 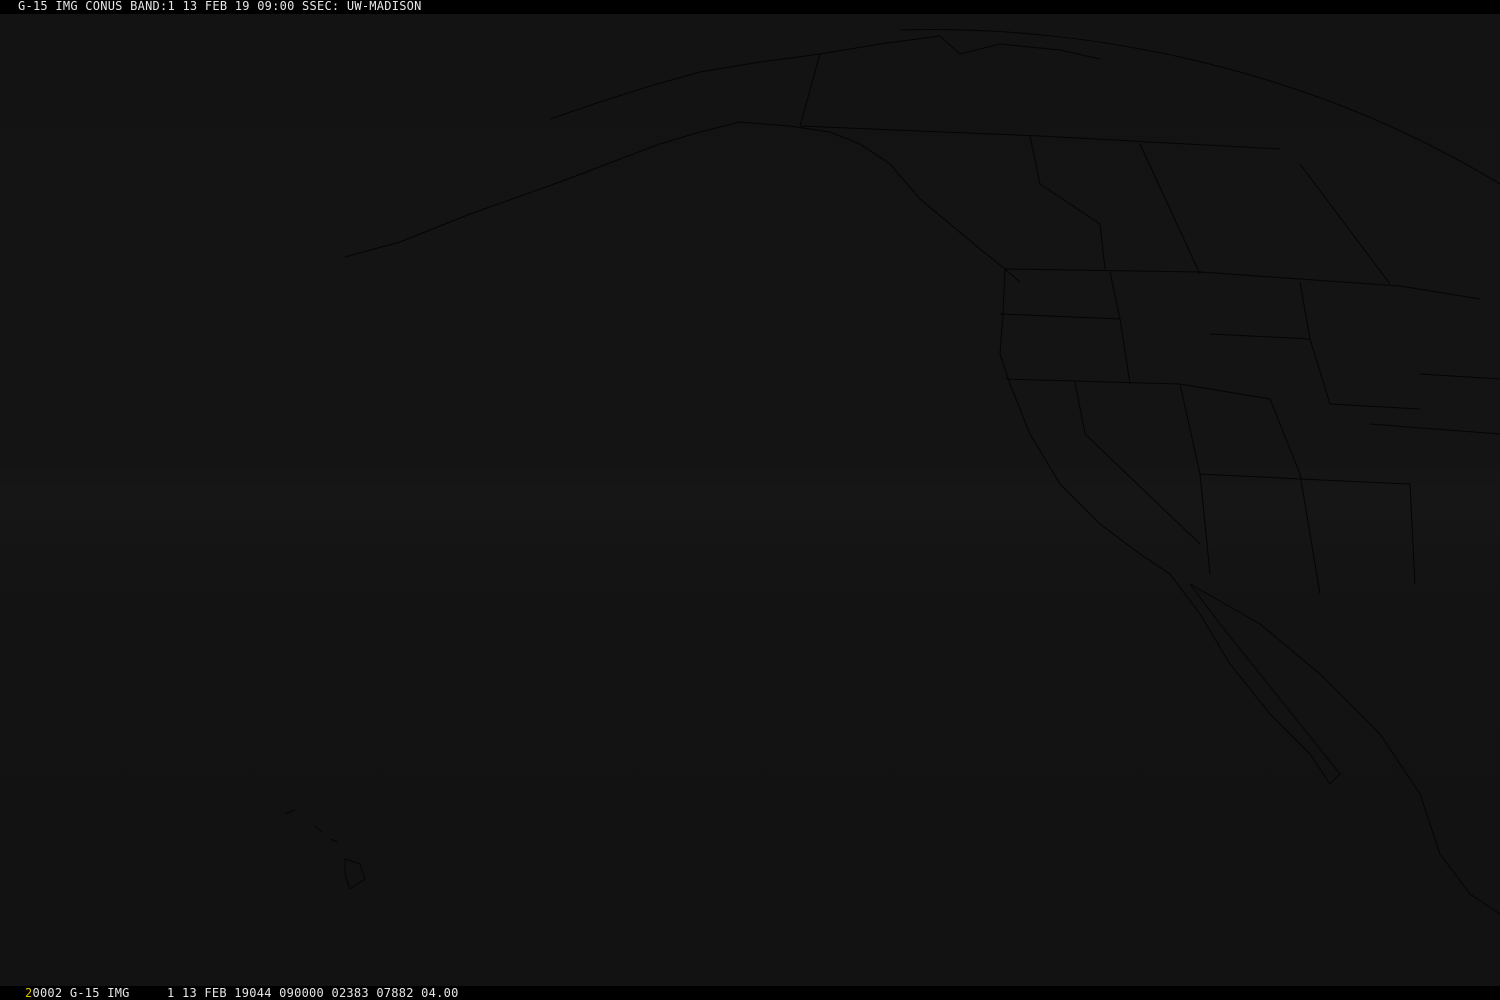 I want to click on us-canada-border, so click(x=1242, y=284).